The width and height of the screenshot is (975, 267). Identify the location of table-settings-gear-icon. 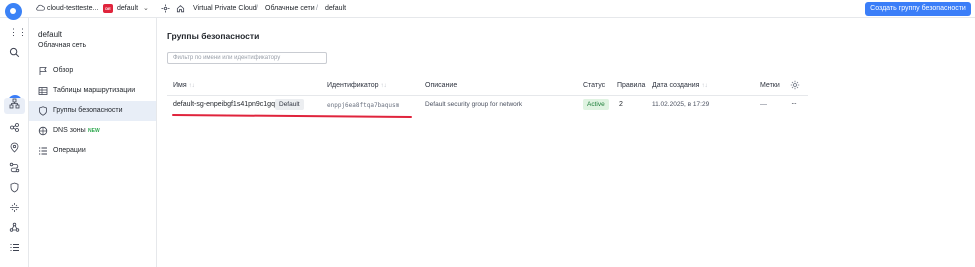
(795, 85).